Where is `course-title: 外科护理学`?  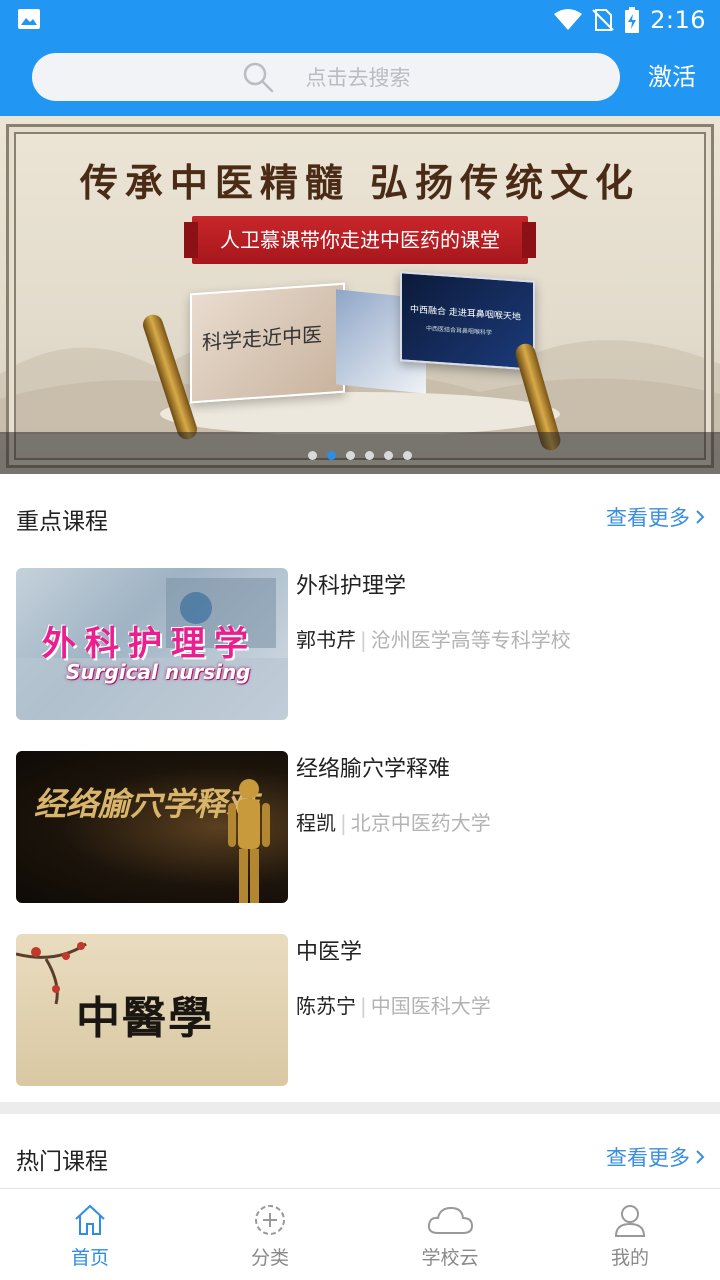
course-title: 外科护理学 is located at coordinates (351, 584).